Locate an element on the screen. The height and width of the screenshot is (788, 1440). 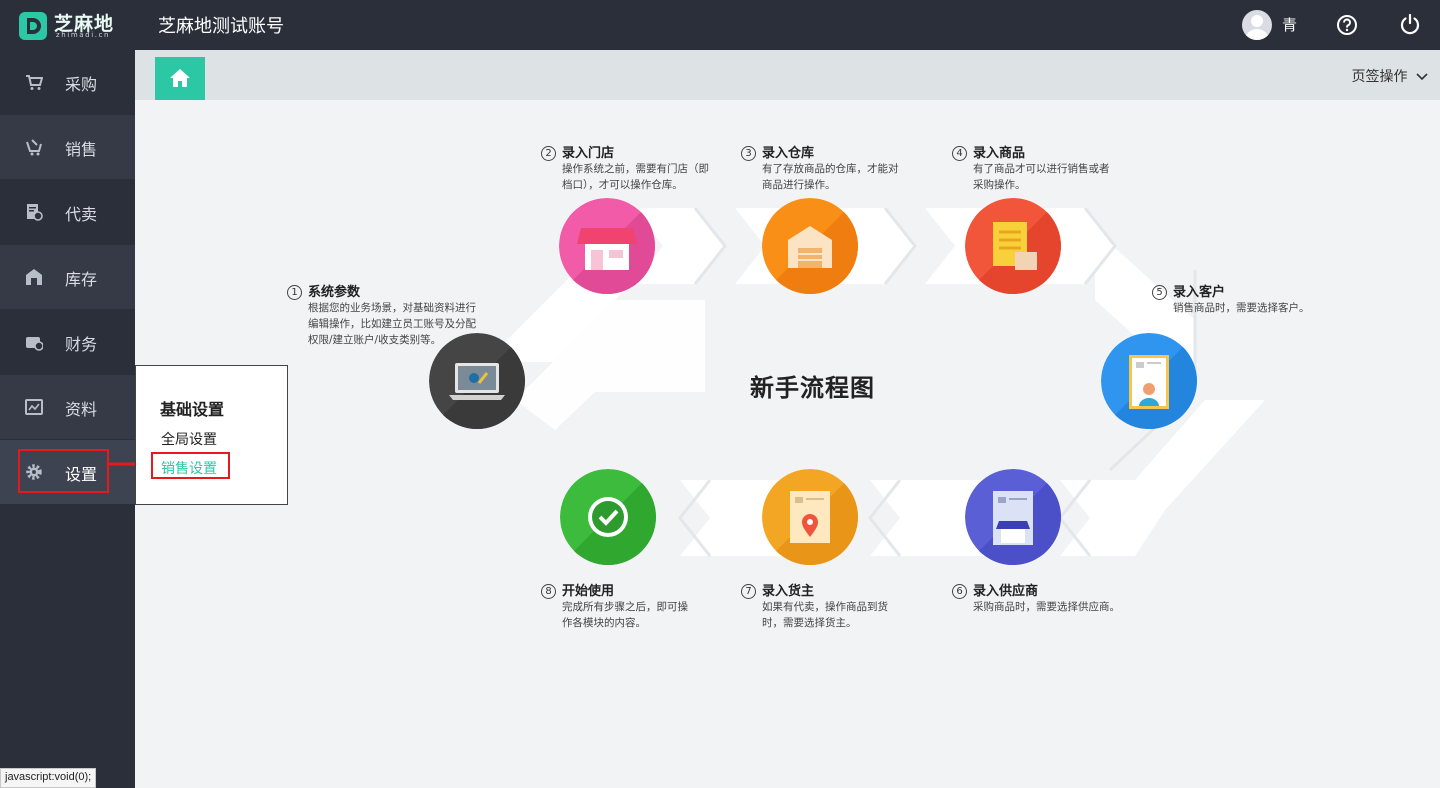
power-icon is located at coordinates (1410, 24).